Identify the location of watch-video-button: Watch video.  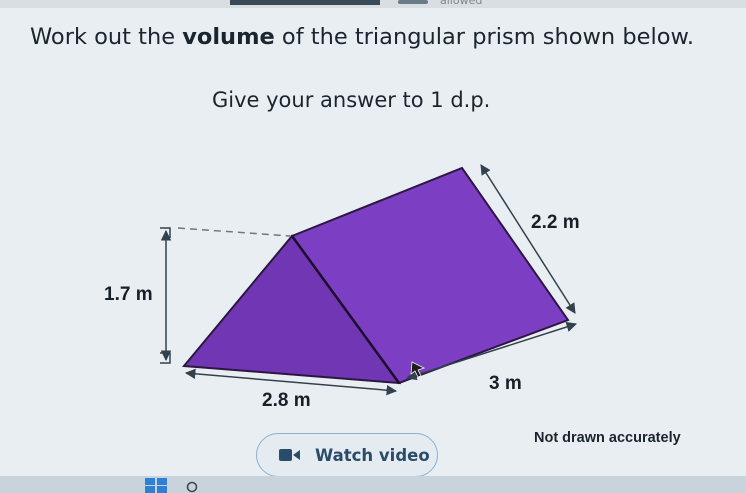
(347, 455).